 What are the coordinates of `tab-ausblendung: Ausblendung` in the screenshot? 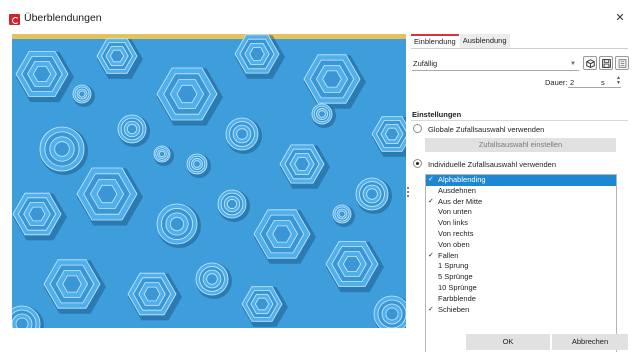 It's located at (484, 41).